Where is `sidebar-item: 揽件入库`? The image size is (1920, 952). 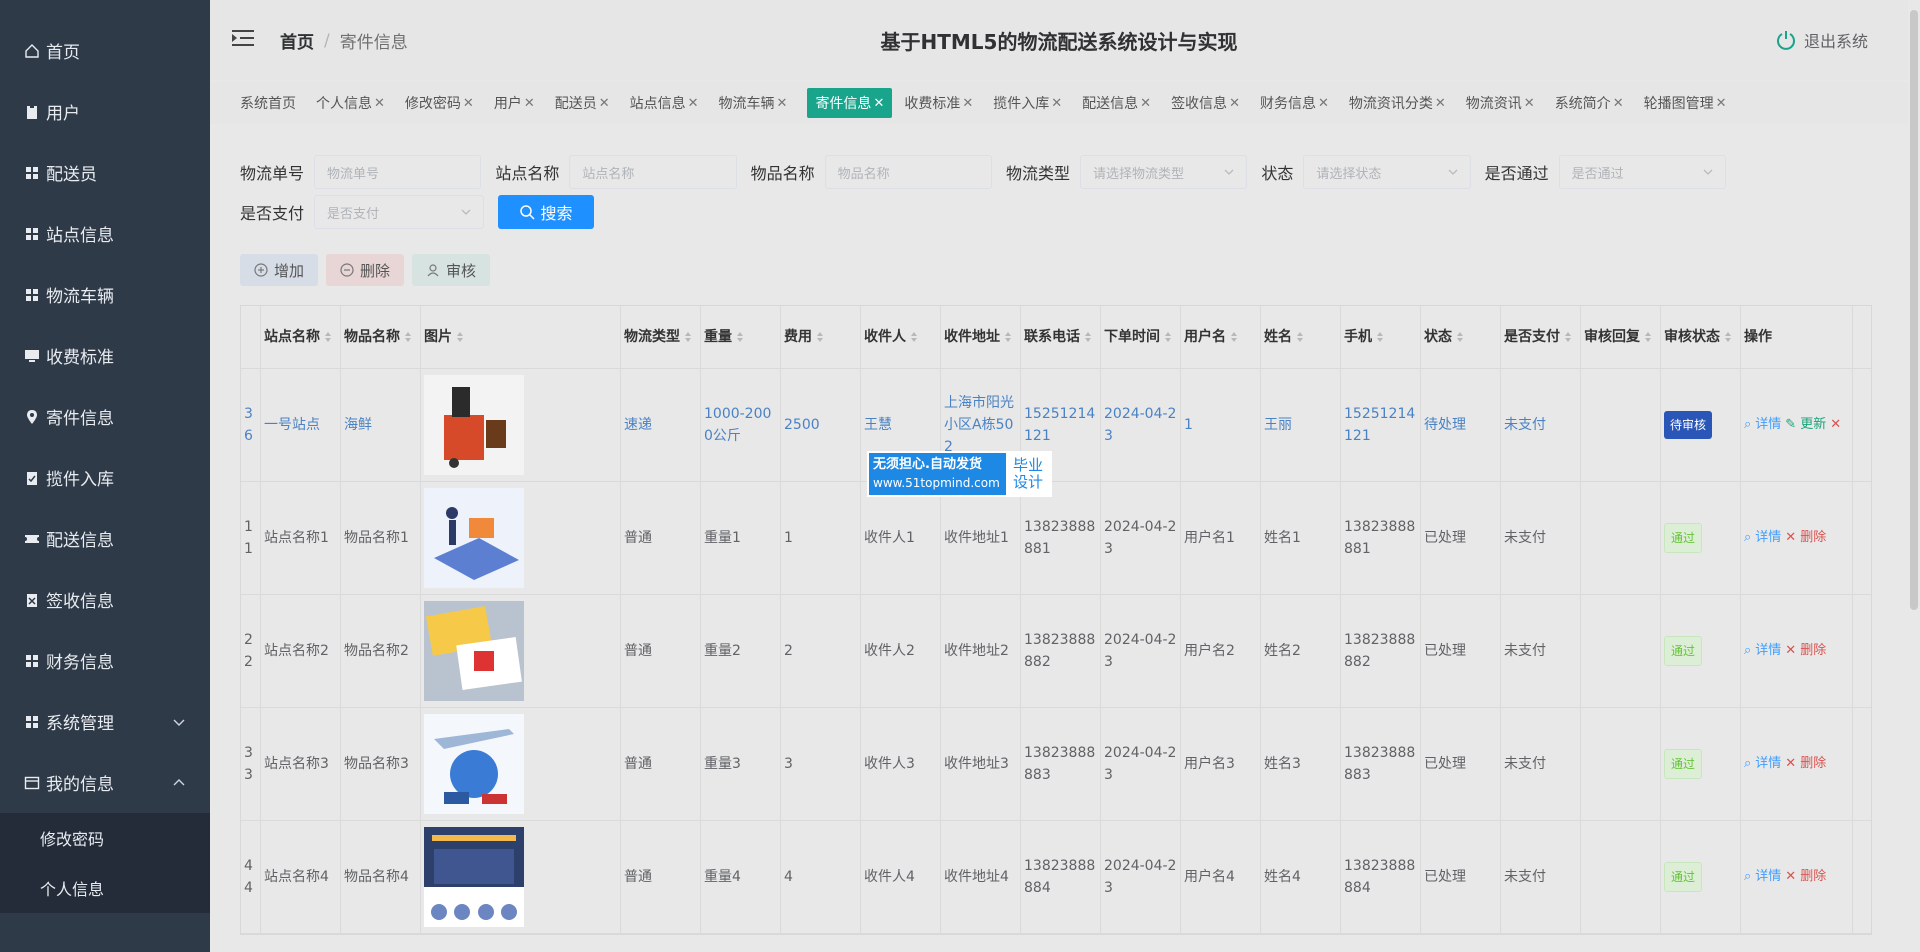 sidebar-item: 揽件入库 is located at coordinates (105, 477).